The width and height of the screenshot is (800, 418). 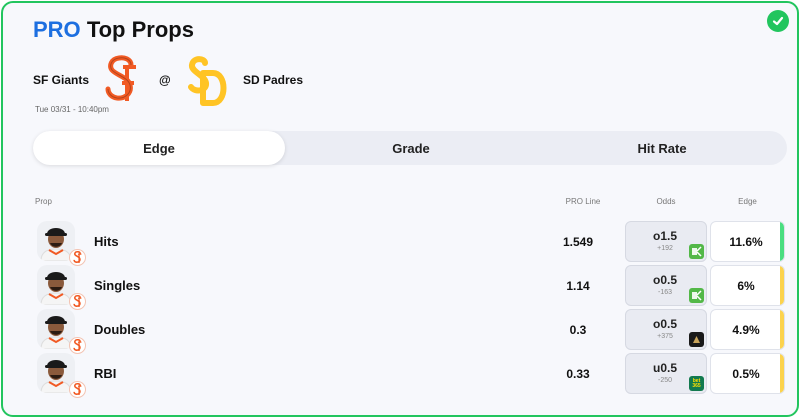 What do you see at coordinates (120, 329) in the screenshot?
I see `prop-name: Doubles` at bounding box center [120, 329].